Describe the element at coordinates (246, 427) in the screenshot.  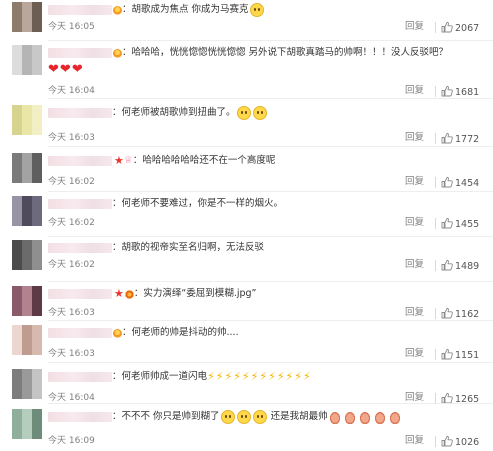
I see `comment-item: ：不不不 你只是帅到糊了 还是我胡最帅 今天 16:09 回复 1026` at that location.